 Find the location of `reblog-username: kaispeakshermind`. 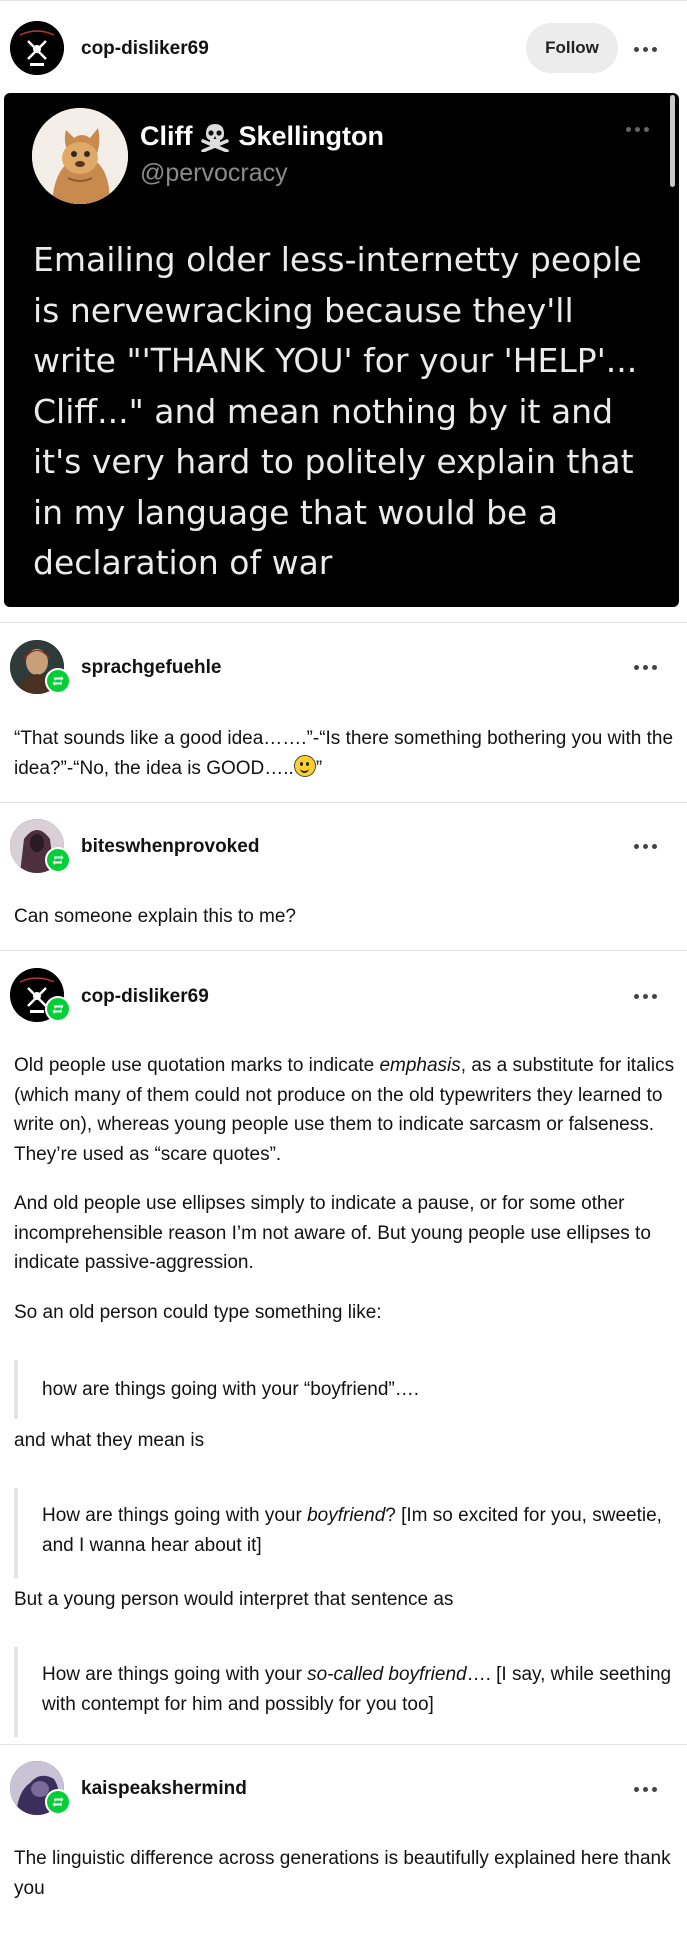

reblog-username: kaispeakshermind is located at coordinates (164, 1789).